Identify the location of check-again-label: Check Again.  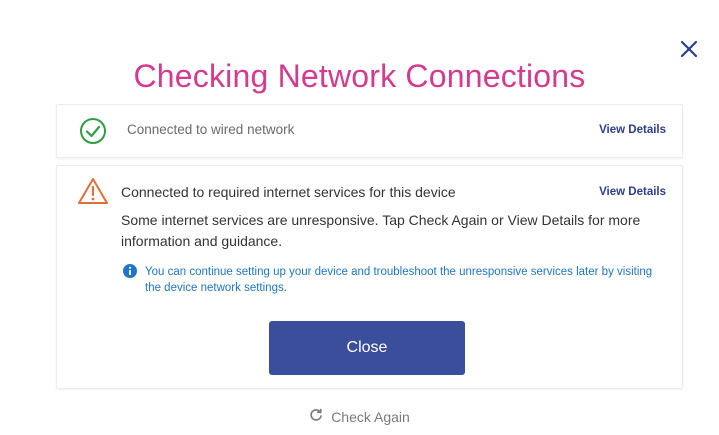
(370, 416).